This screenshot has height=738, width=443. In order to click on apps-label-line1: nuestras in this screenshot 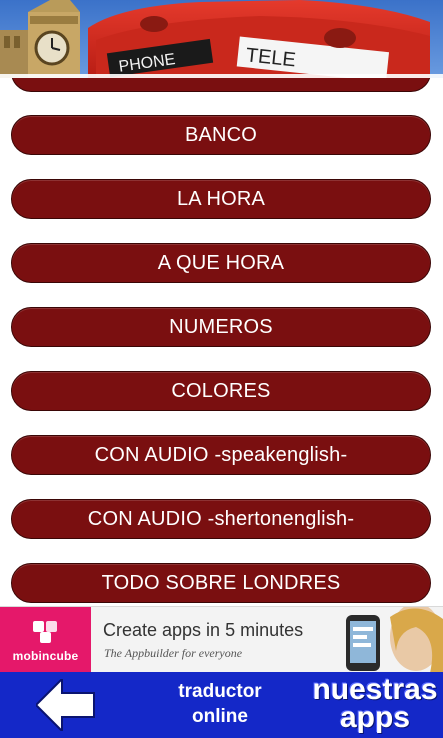, I will do `click(375, 689)`.